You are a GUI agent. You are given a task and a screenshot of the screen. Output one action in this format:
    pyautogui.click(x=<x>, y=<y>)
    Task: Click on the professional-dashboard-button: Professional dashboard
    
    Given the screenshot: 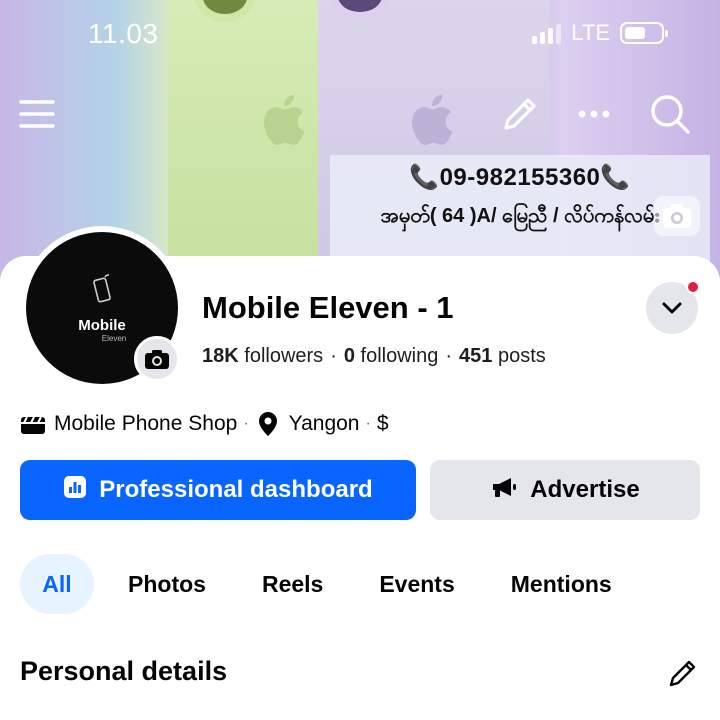 What is the action you would take?
    pyautogui.click(x=218, y=490)
    